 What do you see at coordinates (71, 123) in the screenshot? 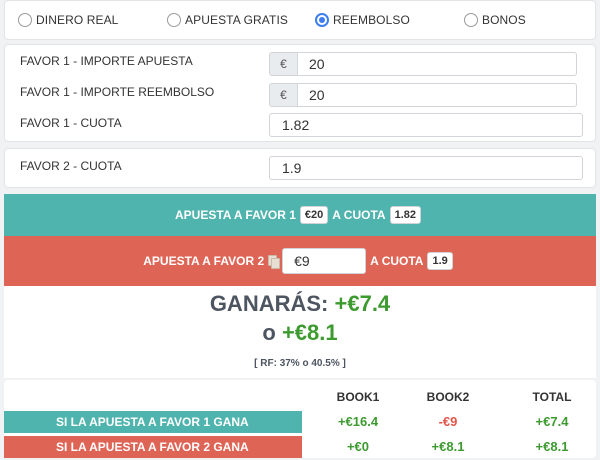
I see `odds1-label: FAVOR 1 - CUOTA` at bounding box center [71, 123].